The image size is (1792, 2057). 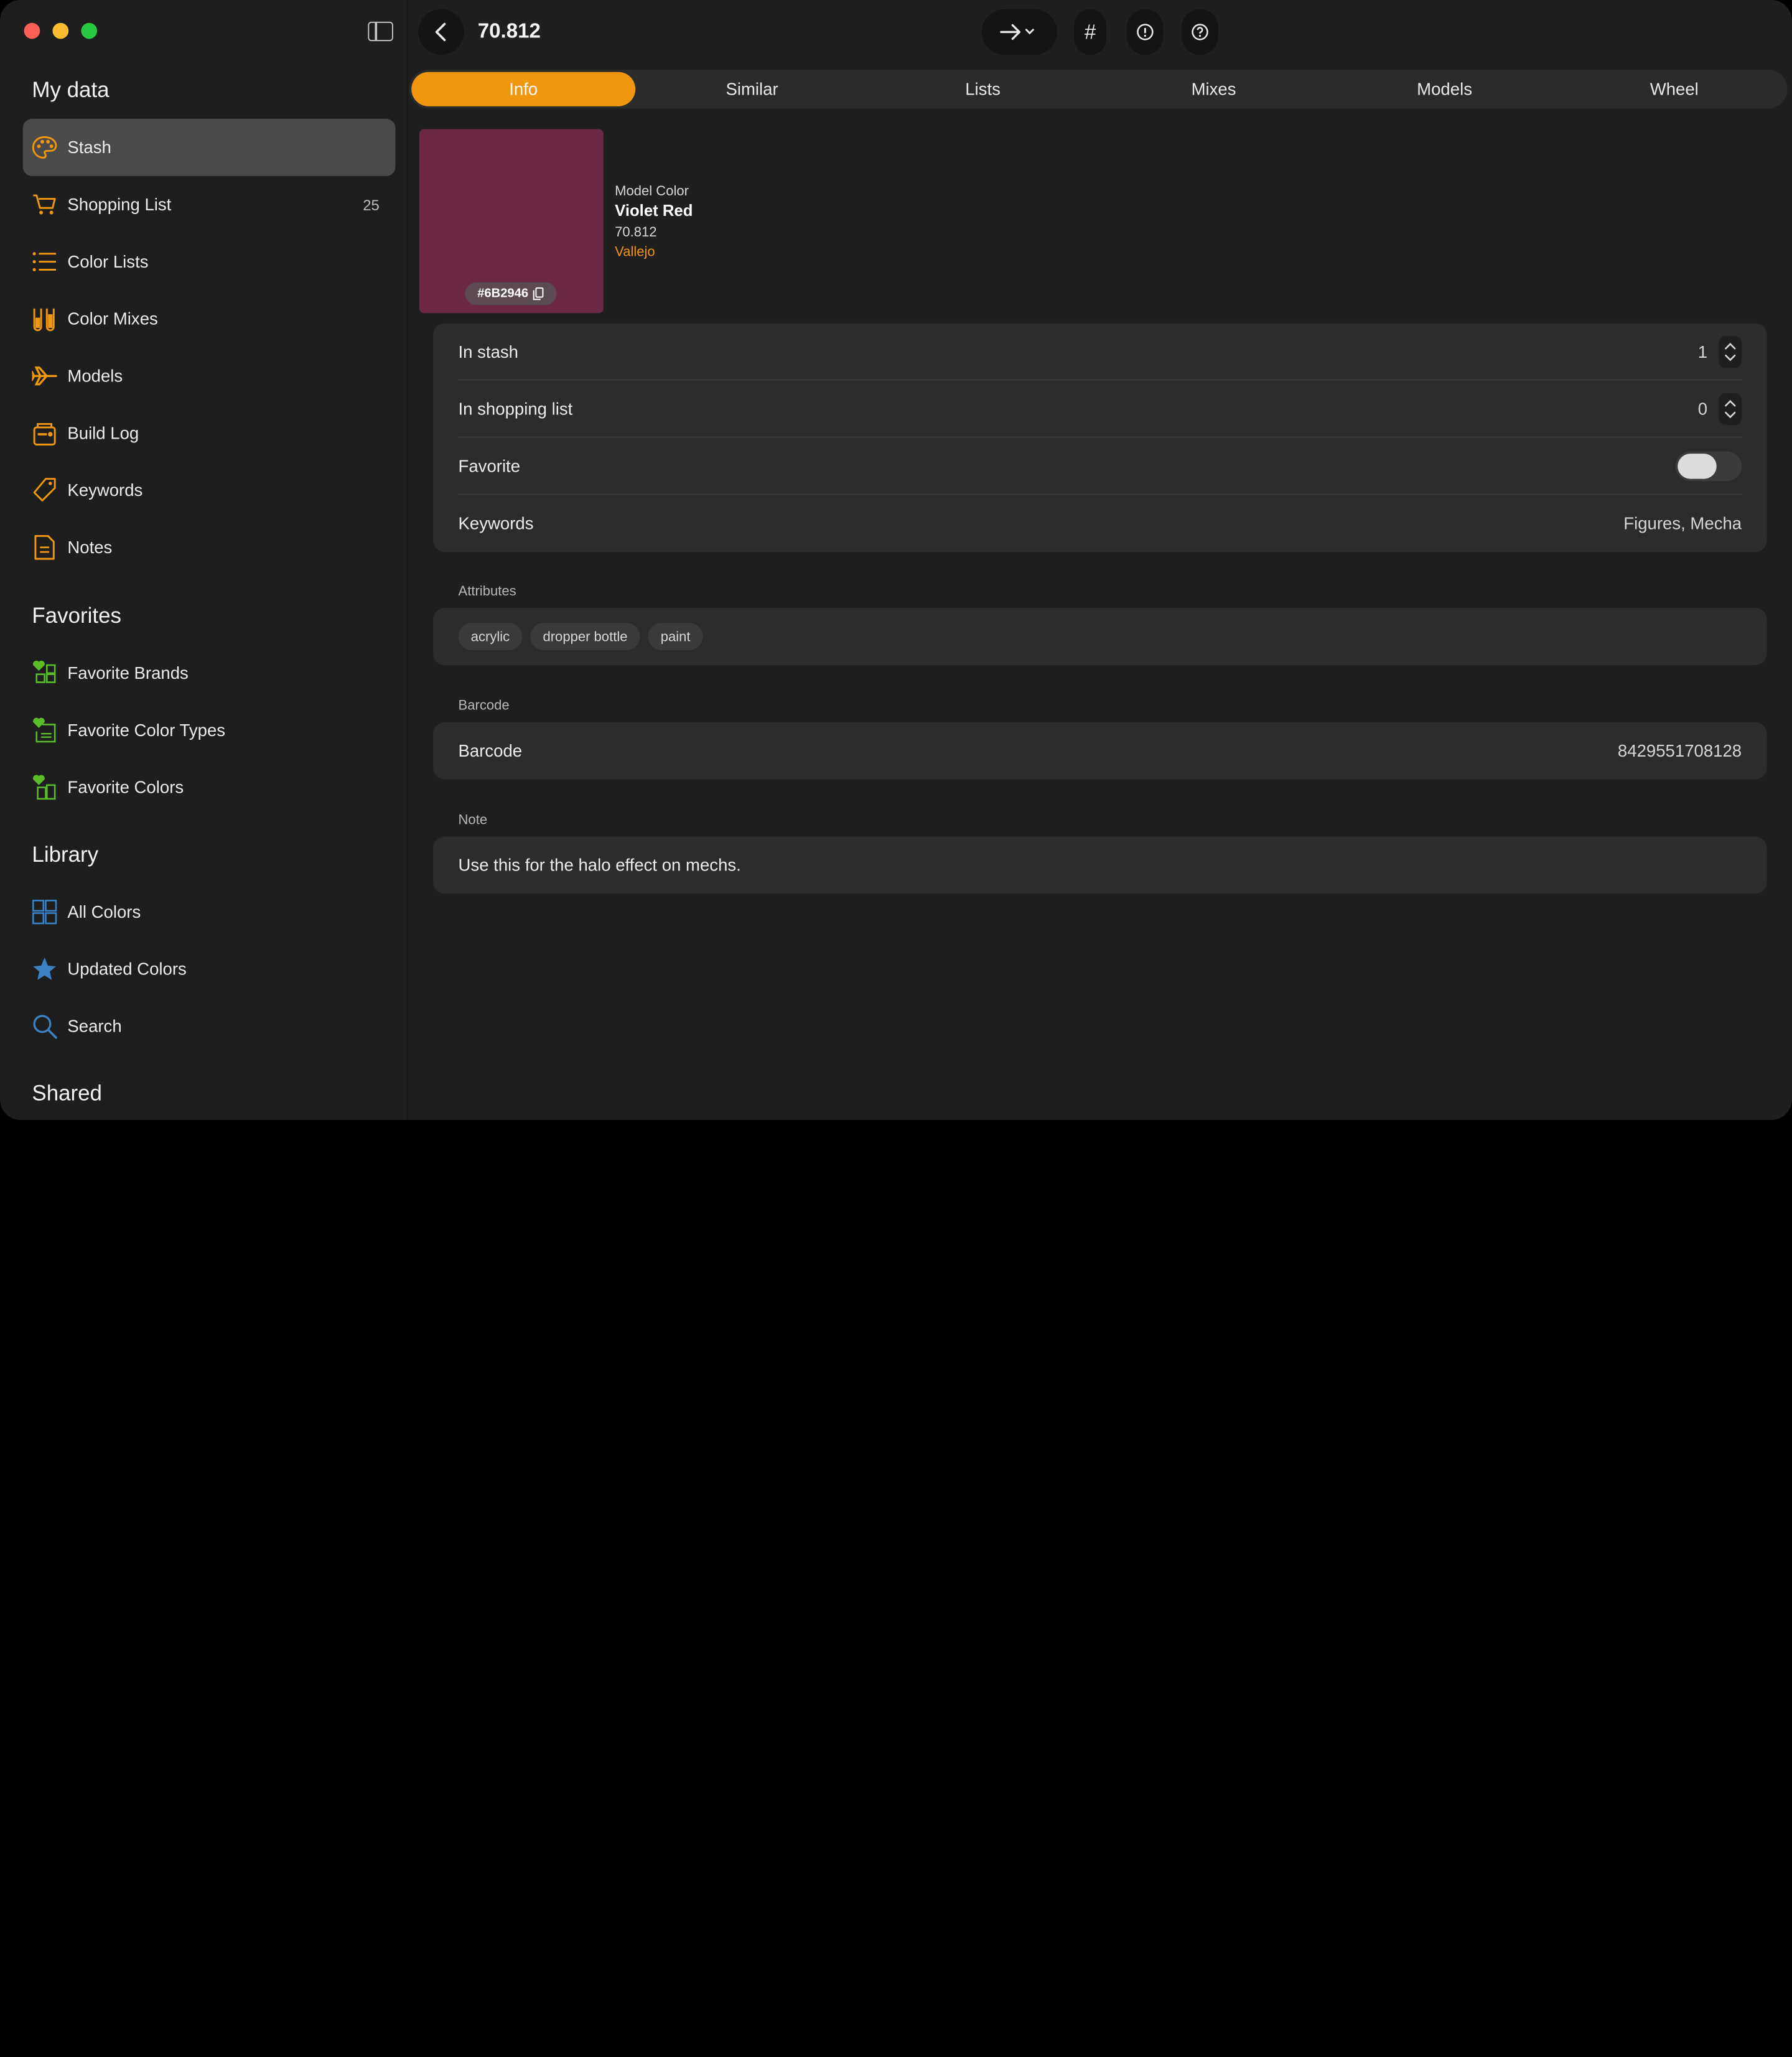 What do you see at coordinates (635, 251) in the screenshot?
I see `color-brand-link: Vallejo` at bounding box center [635, 251].